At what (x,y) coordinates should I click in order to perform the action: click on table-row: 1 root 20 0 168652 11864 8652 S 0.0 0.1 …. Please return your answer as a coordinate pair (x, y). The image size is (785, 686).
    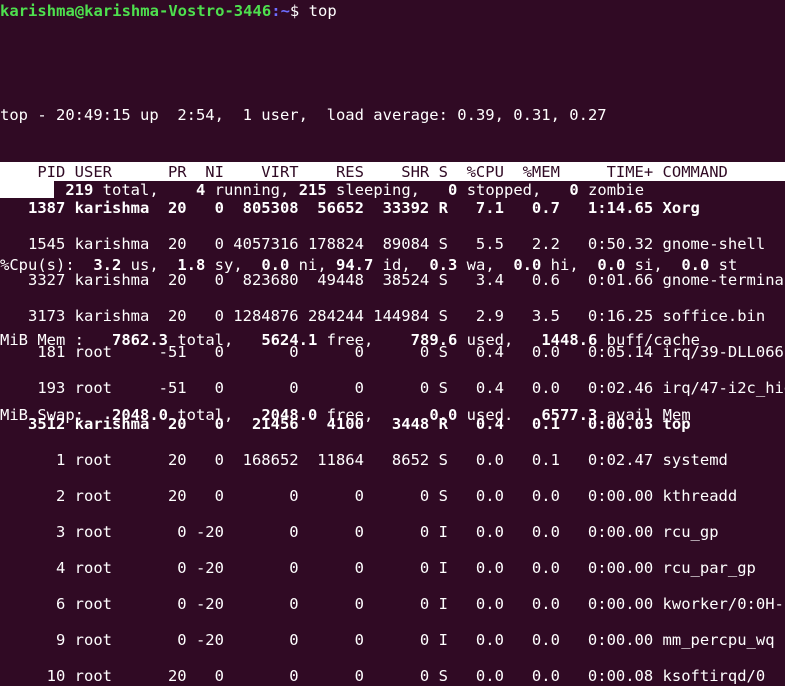
    Looking at the image, I should click on (392, 469).